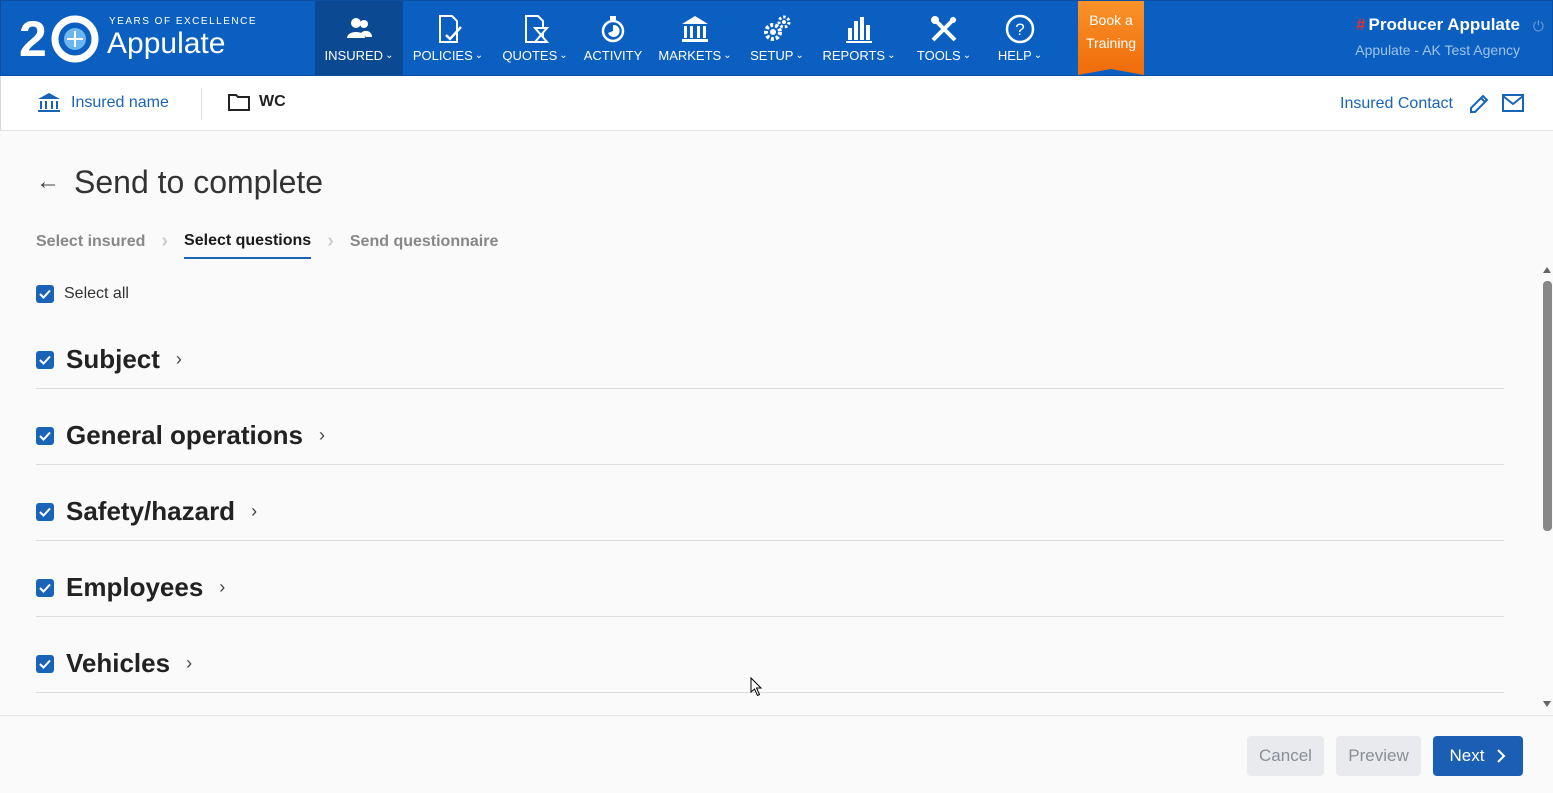 The width and height of the screenshot is (1553, 793). What do you see at coordinates (96, 293) in the screenshot?
I see `select-all-label: Select all` at bounding box center [96, 293].